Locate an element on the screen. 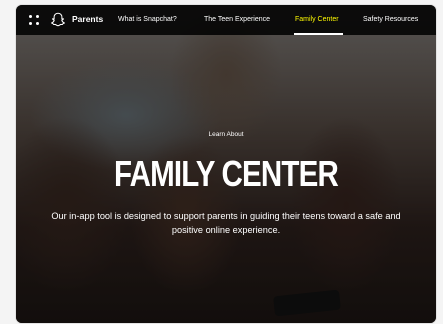 Image resolution: width=443 pixels, height=324 pixels. brand-label: Parents is located at coordinates (87, 19).